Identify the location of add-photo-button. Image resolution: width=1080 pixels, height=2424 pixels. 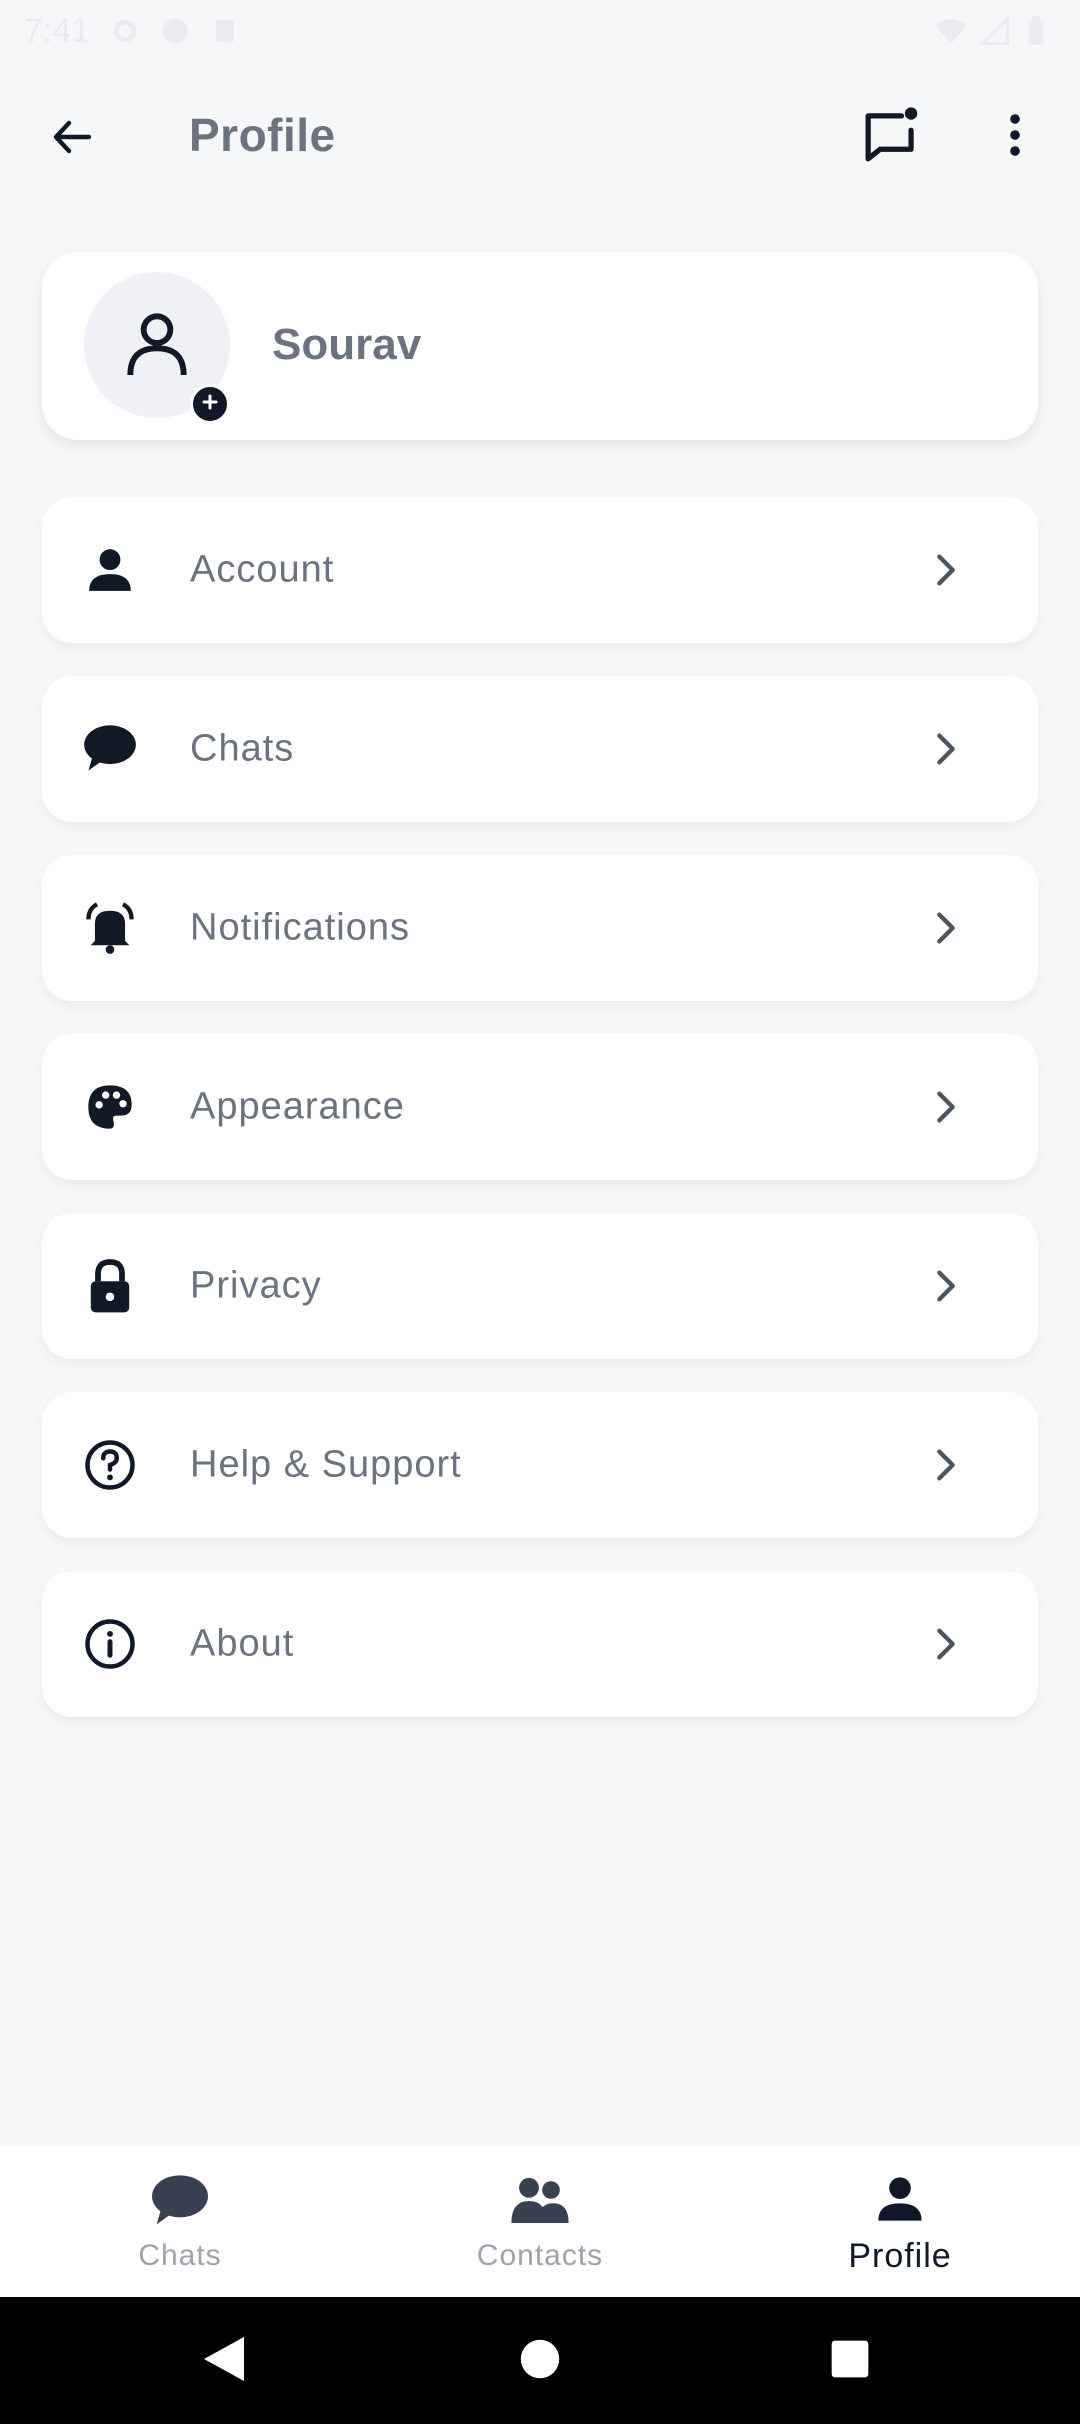
(210, 404).